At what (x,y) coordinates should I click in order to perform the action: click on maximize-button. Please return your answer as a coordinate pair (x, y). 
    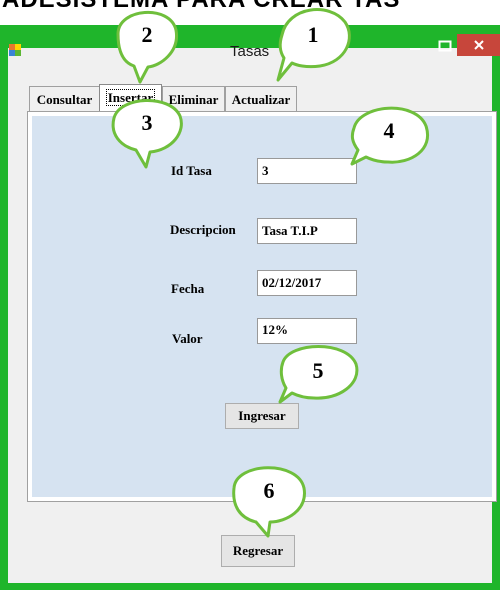
    Looking at the image, I should click on (445, 46).